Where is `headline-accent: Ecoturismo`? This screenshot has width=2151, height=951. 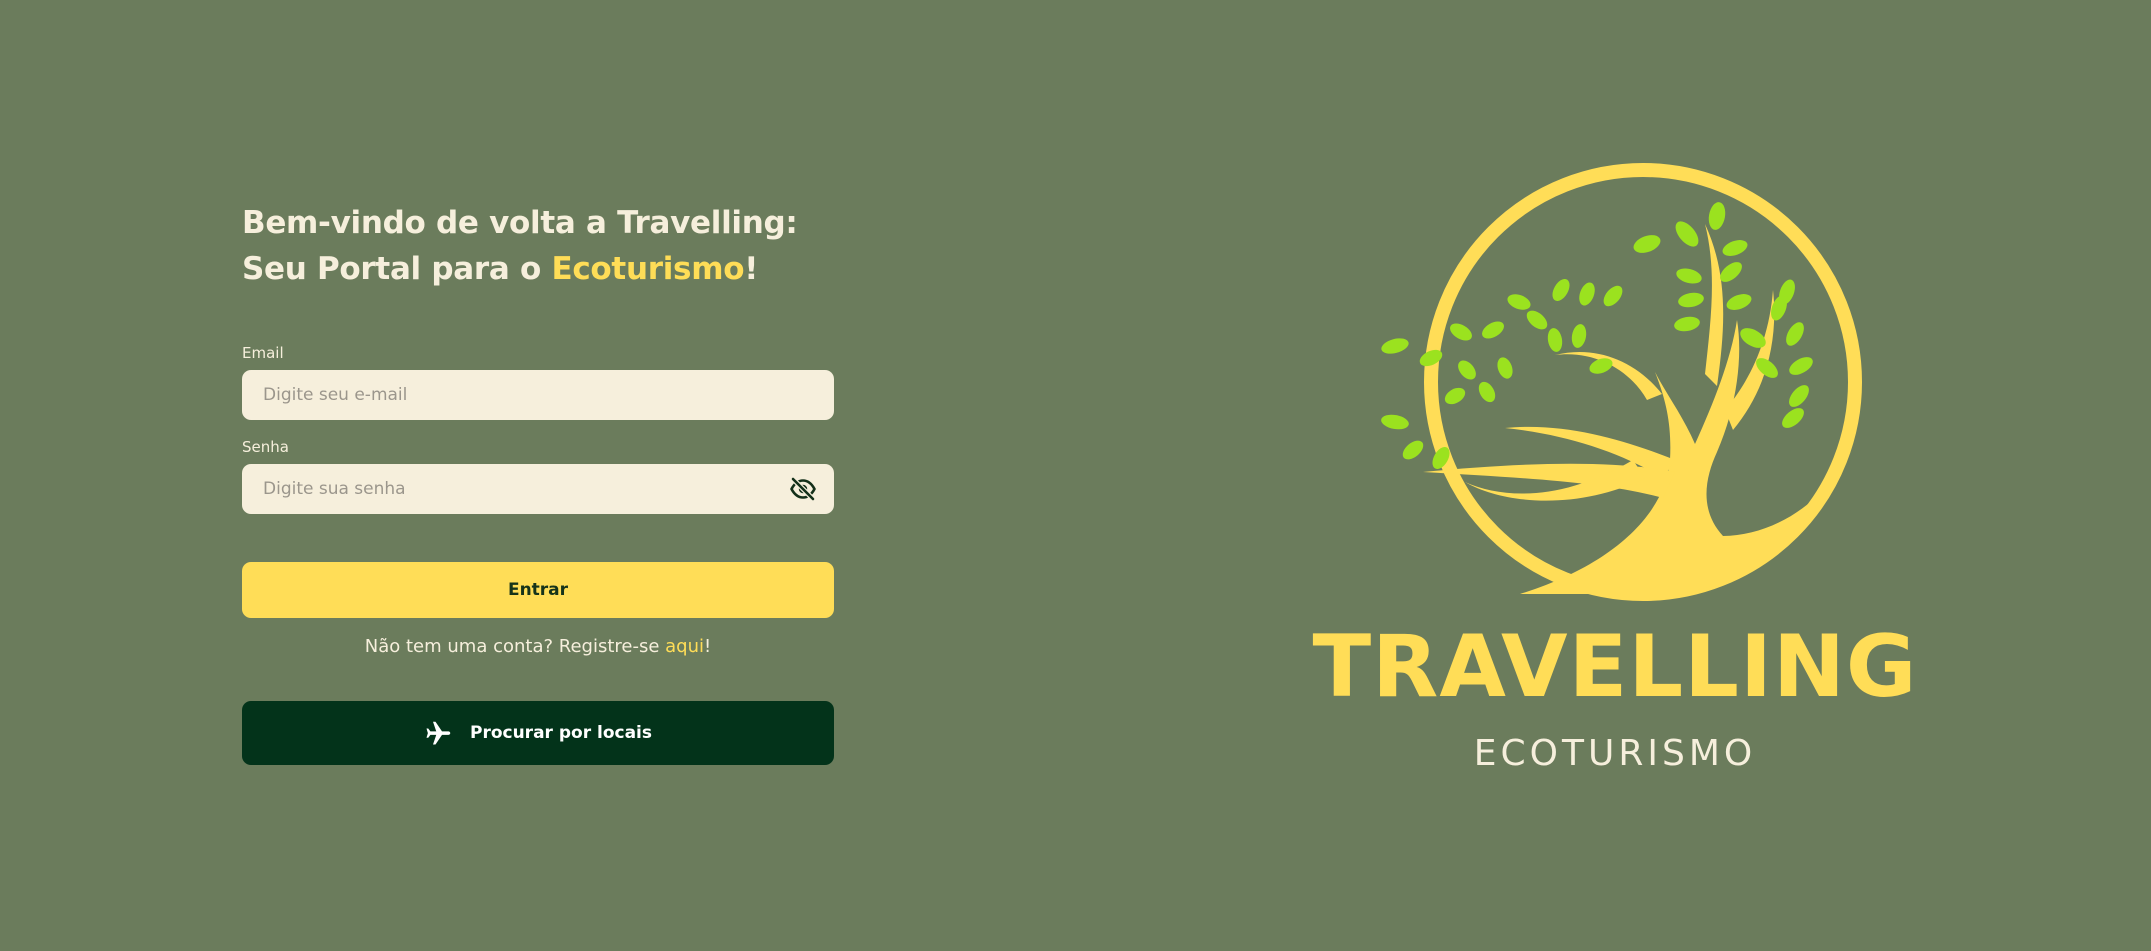
headline-accent: Ecoturismo is located at coordinates (648, 269).